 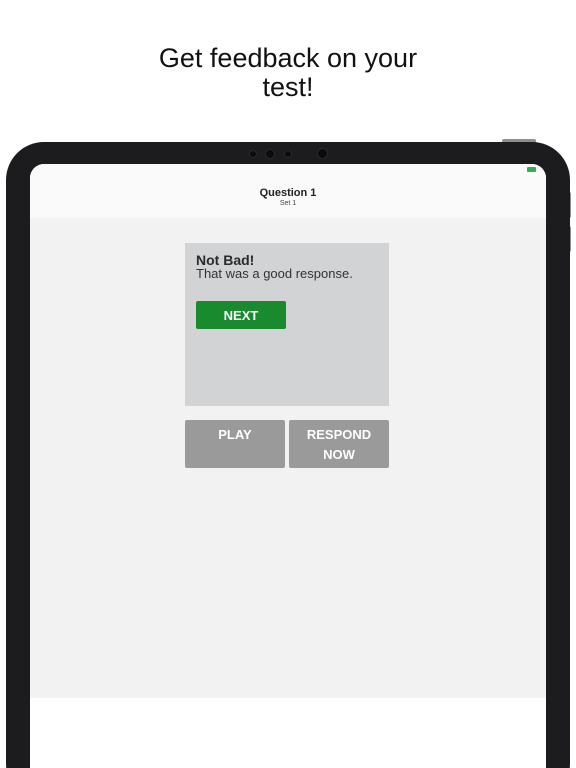 I want to click on promo-headline: Get feedback on your test!, so click(x=288, y=73).